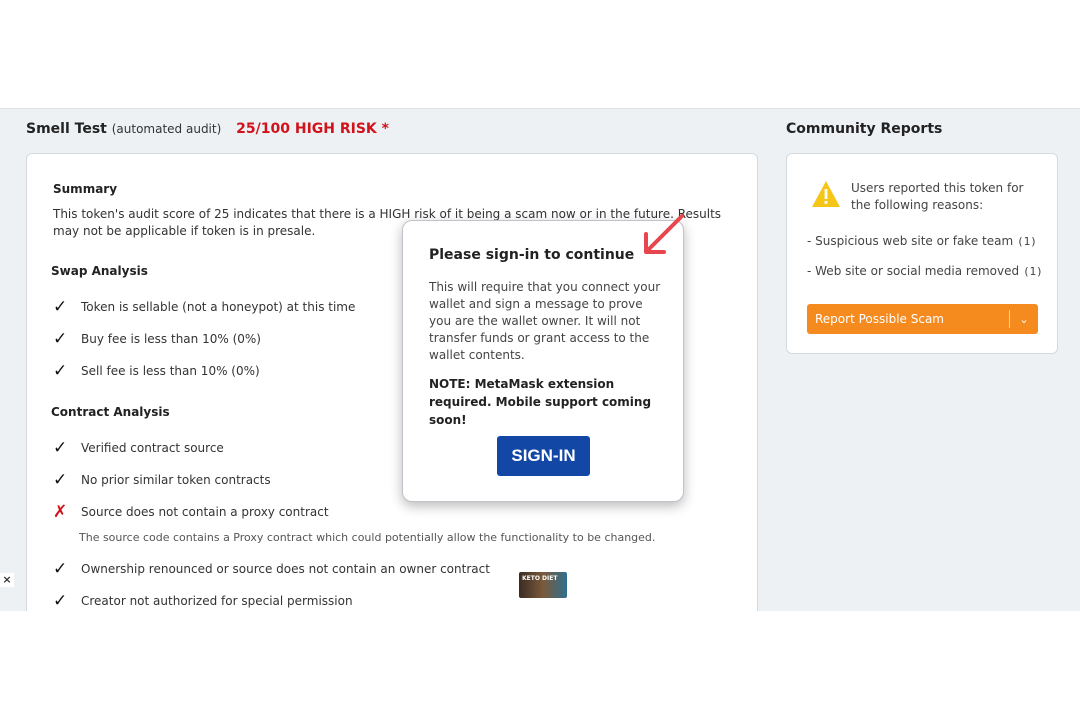 Image resolution: width=1080 pixels, height=720 pixels. I want to click on report-scam-button: Report Possible Scam ⌄, so click(922, 319).